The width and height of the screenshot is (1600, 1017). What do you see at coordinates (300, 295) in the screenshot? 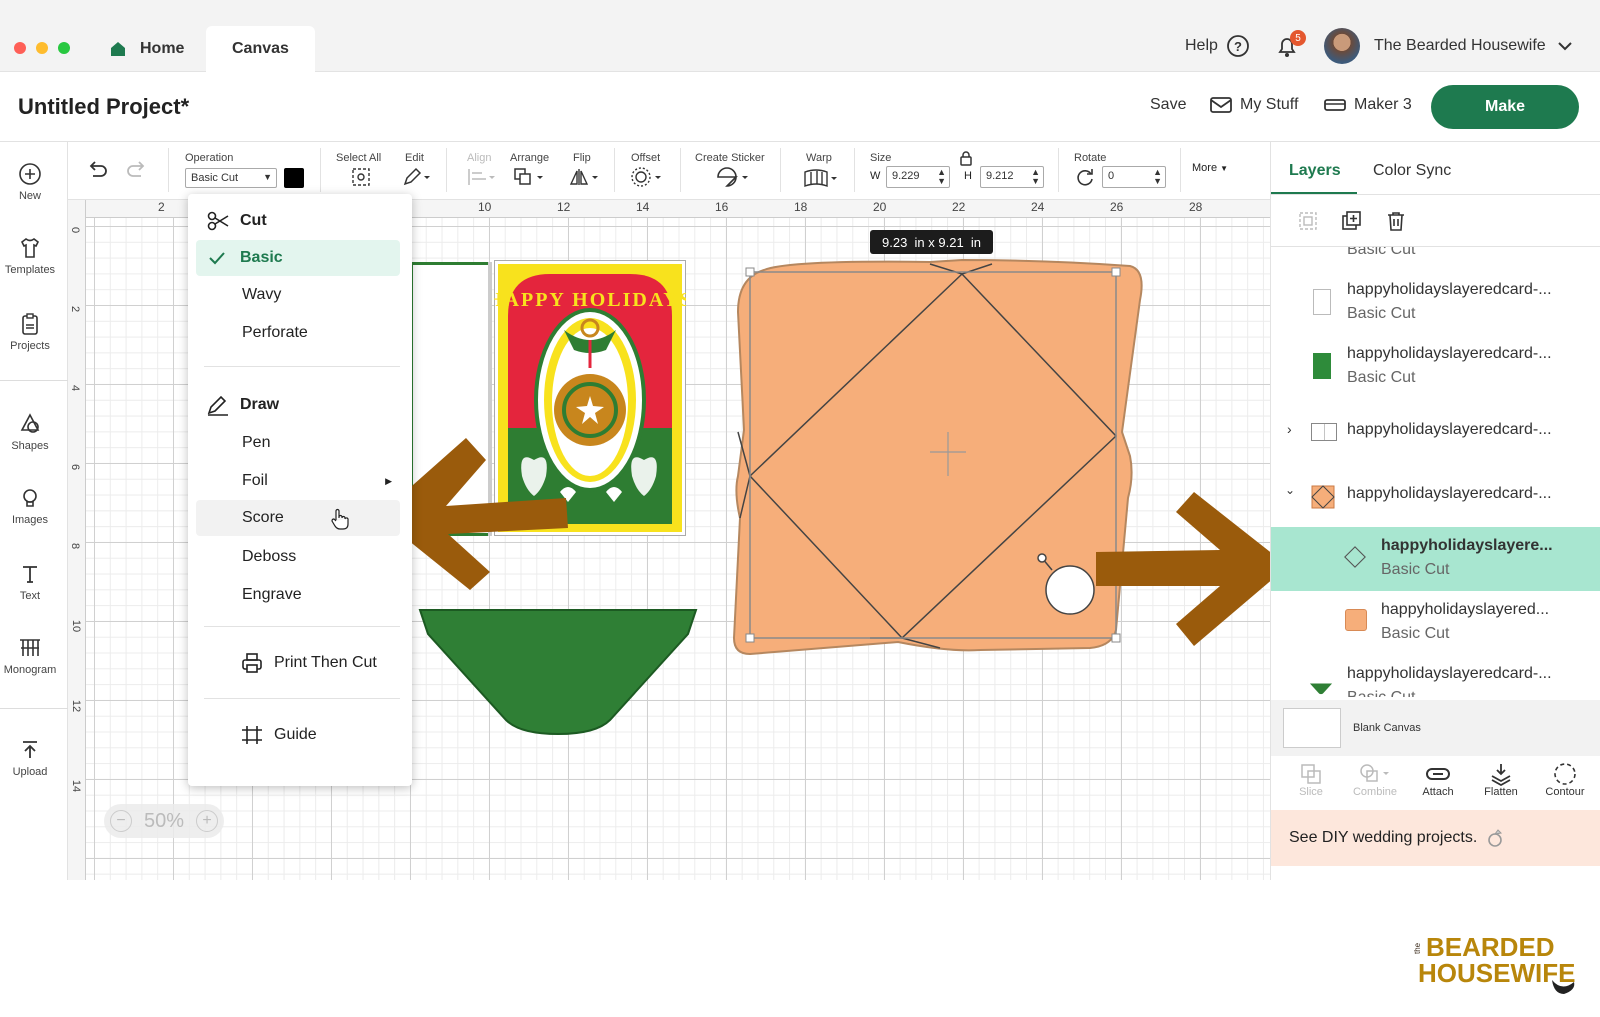
I see `menu-item-wavy: Wavy` at bounding box center [300, 295].